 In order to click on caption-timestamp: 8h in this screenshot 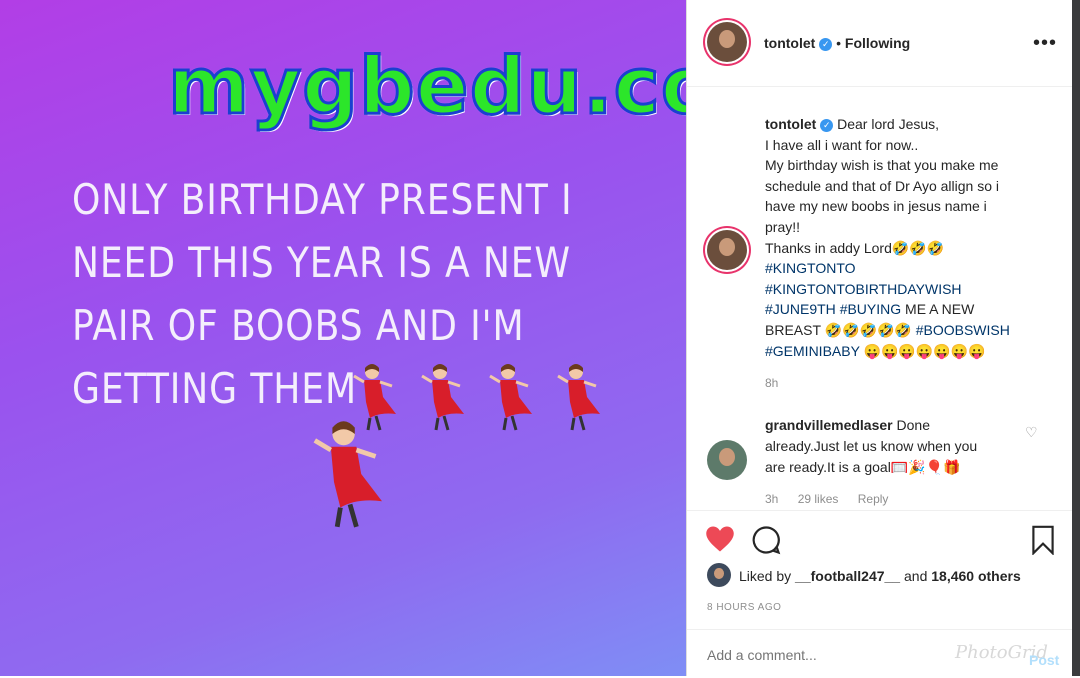, I will do `click(771, 383)`.